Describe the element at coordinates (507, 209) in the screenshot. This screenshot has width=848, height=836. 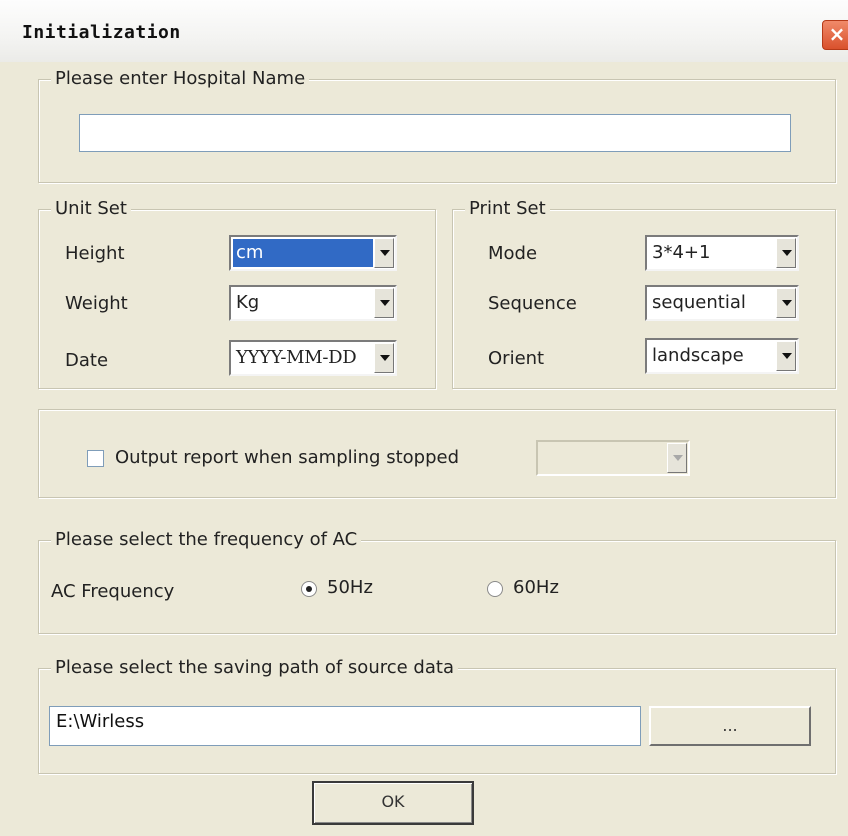
I see `print-set-legend: Print Set` at that location.